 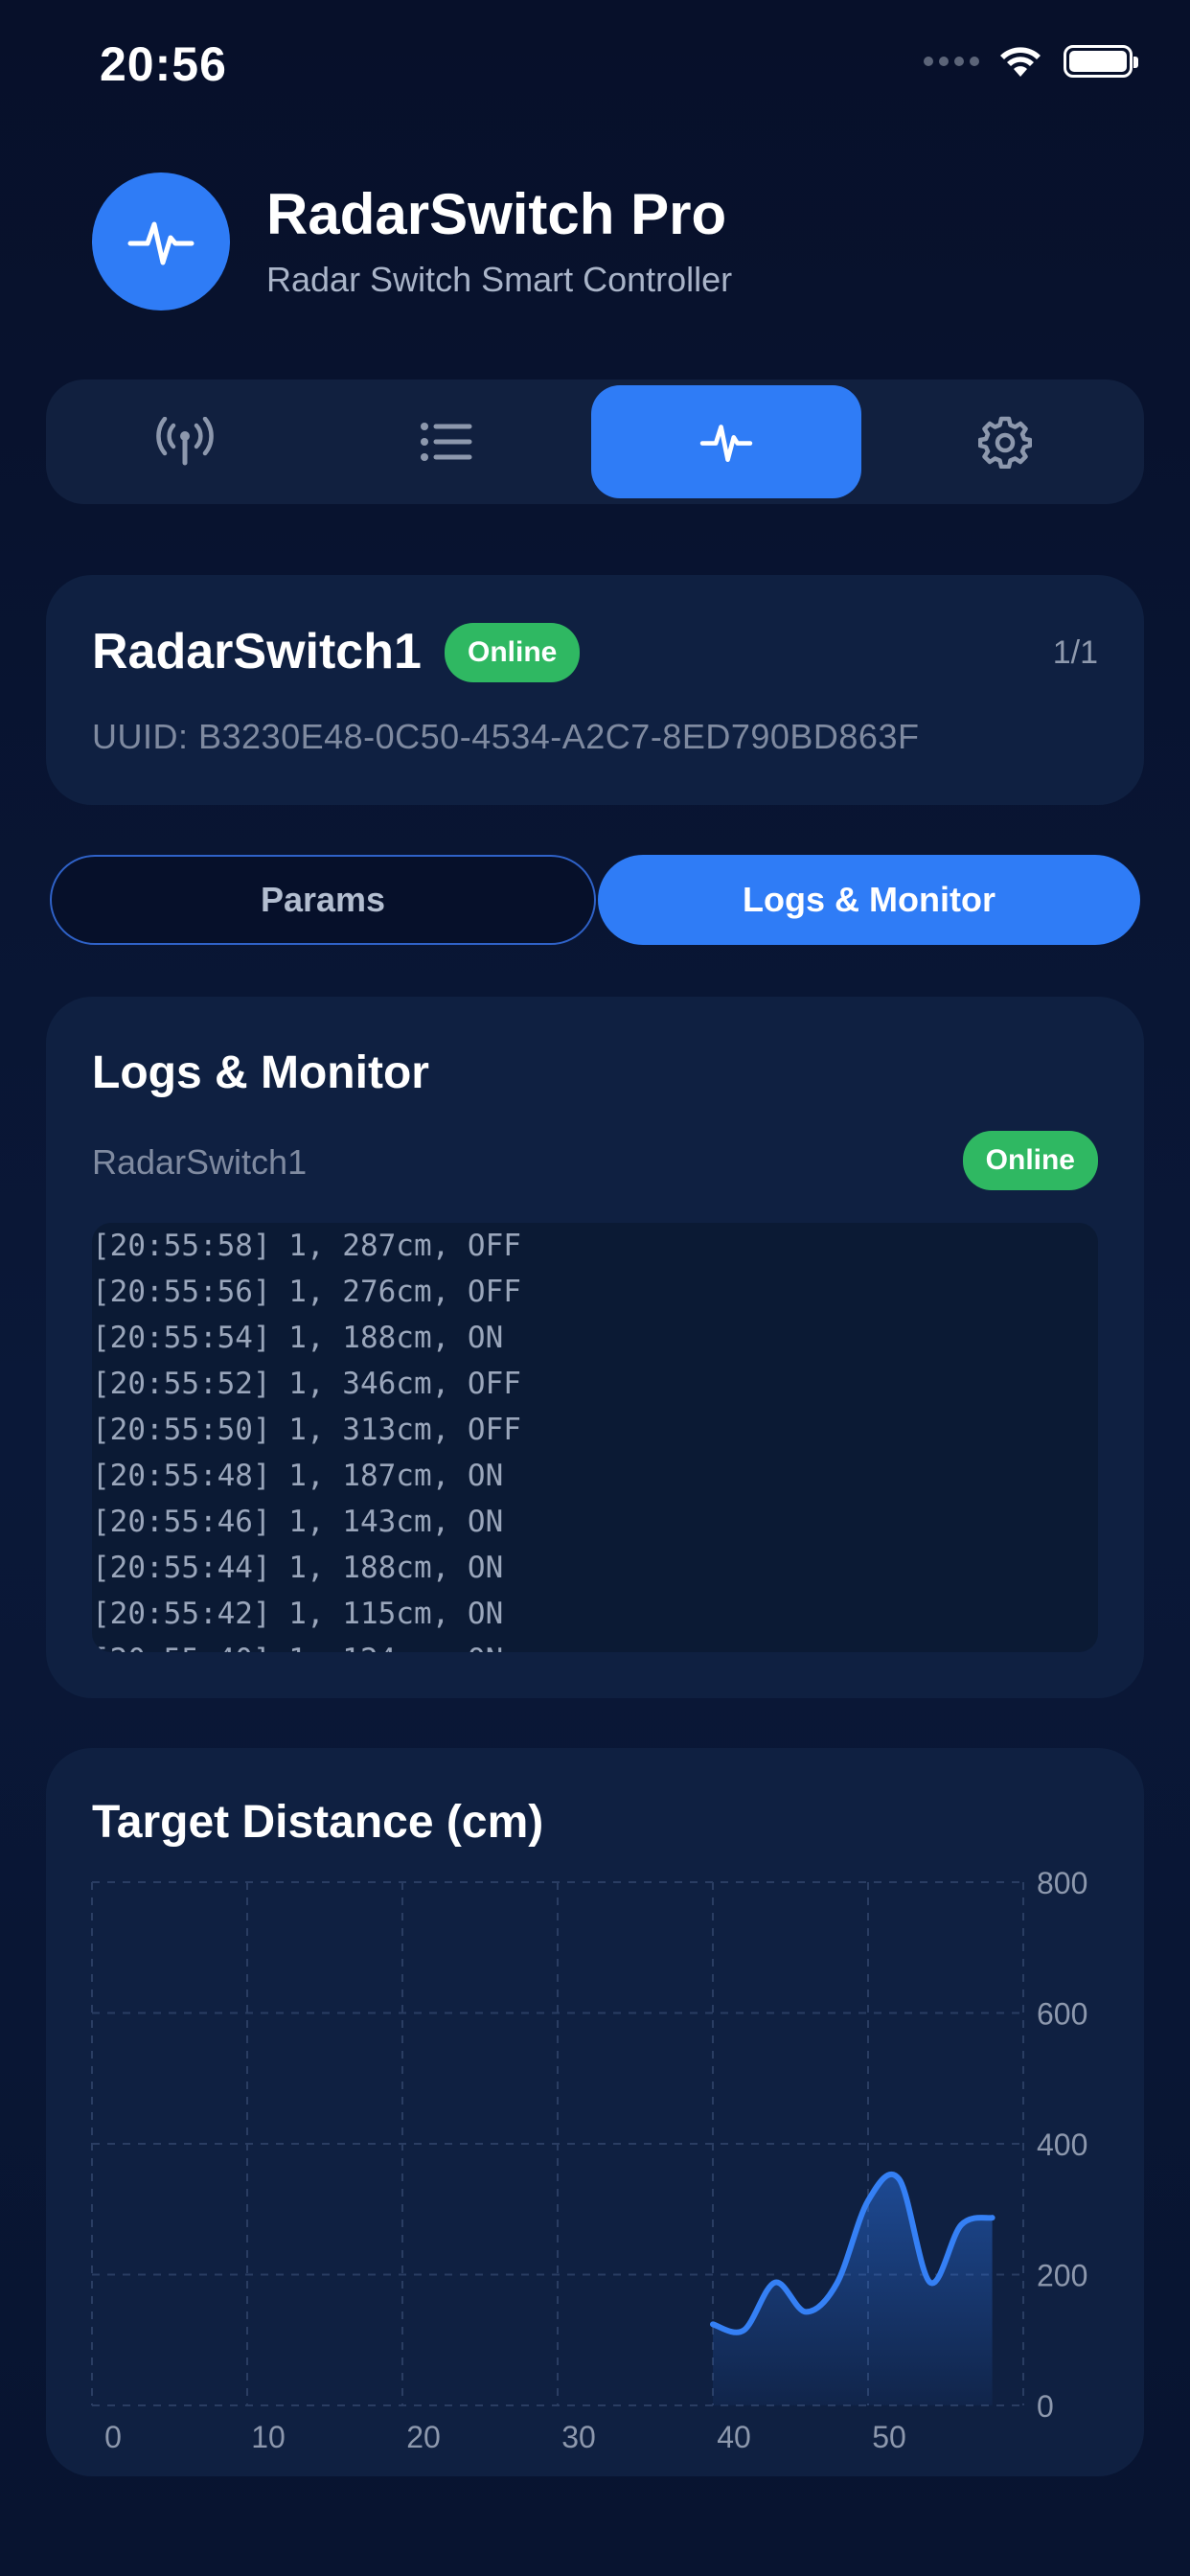 I want to click on tab-list, so click(x=446, y=441).